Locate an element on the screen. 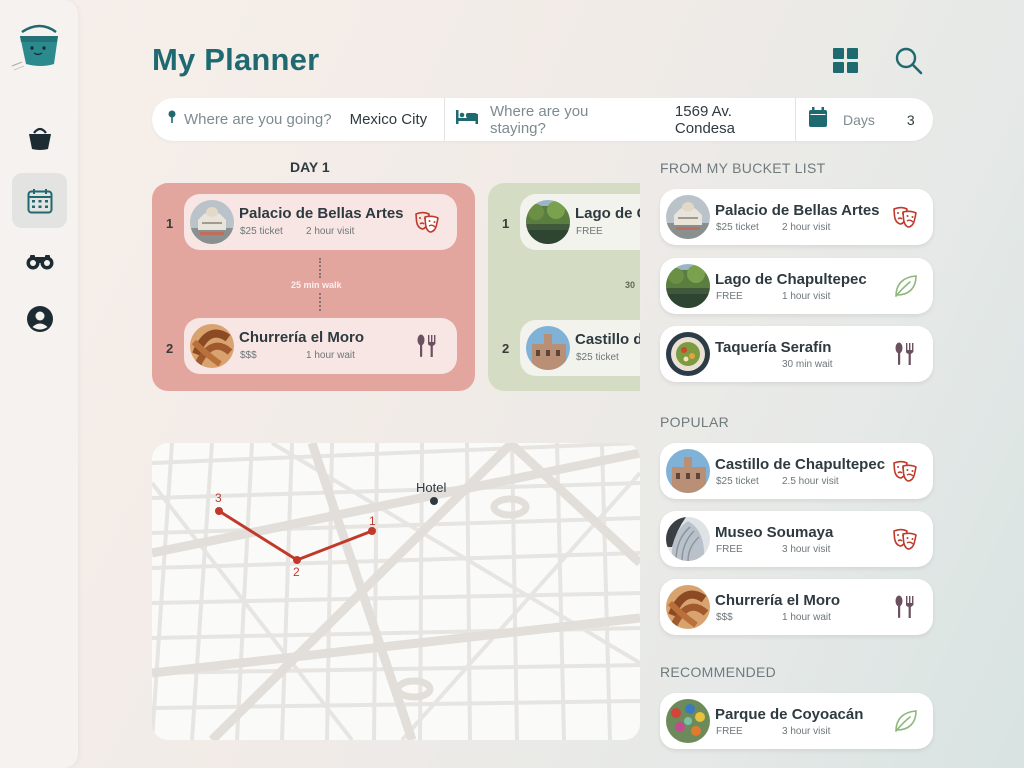 Image resolution: width=1024 pixels, height=768 pixels. place-price: $$$ is located at coordinates (724, 617).